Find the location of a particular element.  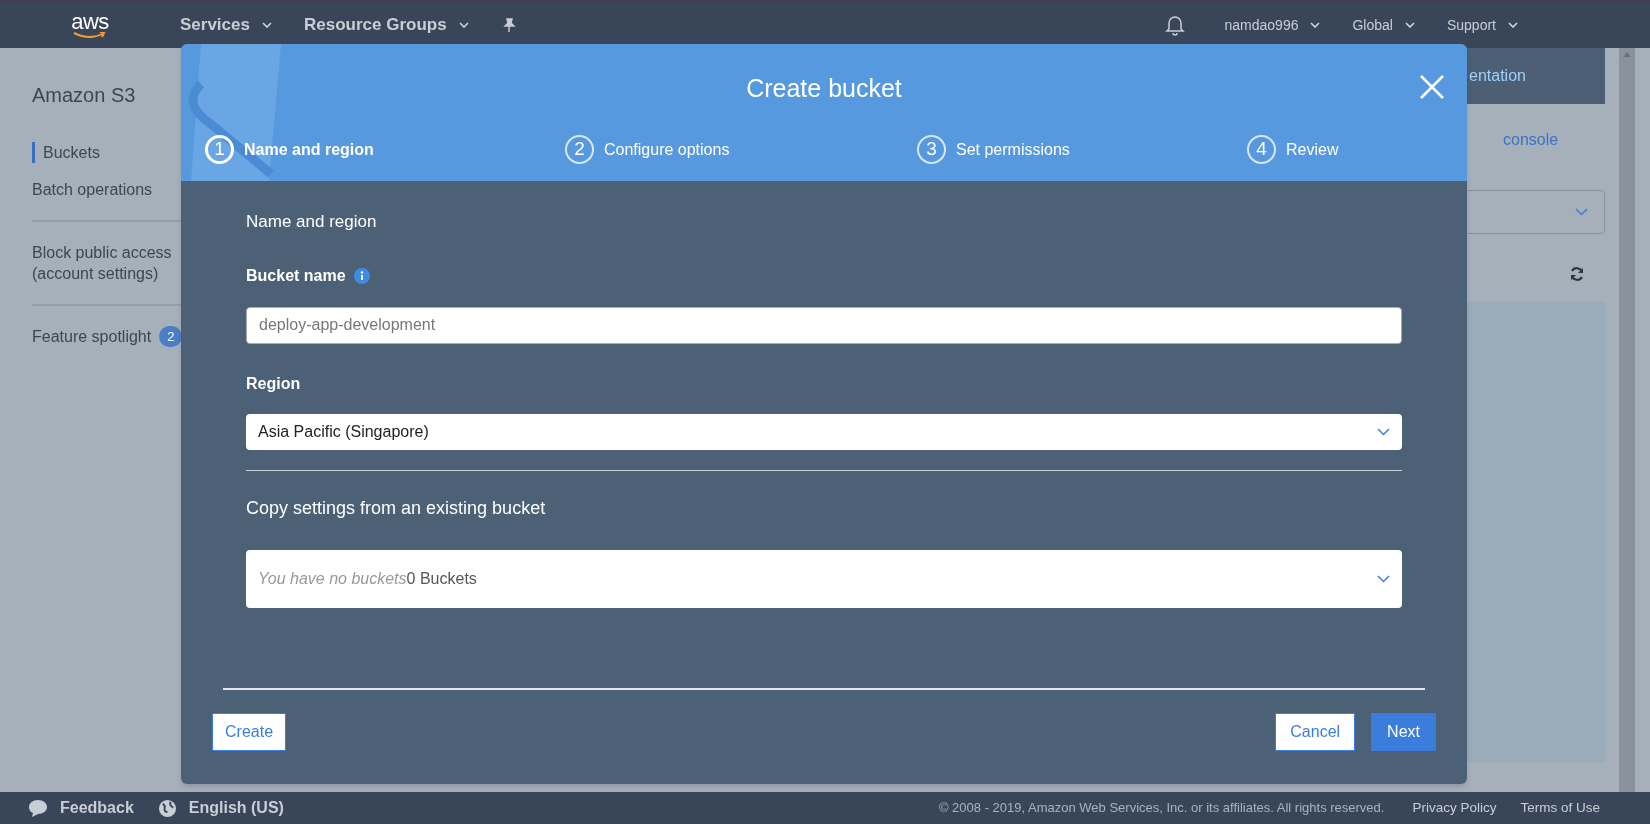

sidebar-item: Feature spotlight 2 is located at coordinates (112, 336).